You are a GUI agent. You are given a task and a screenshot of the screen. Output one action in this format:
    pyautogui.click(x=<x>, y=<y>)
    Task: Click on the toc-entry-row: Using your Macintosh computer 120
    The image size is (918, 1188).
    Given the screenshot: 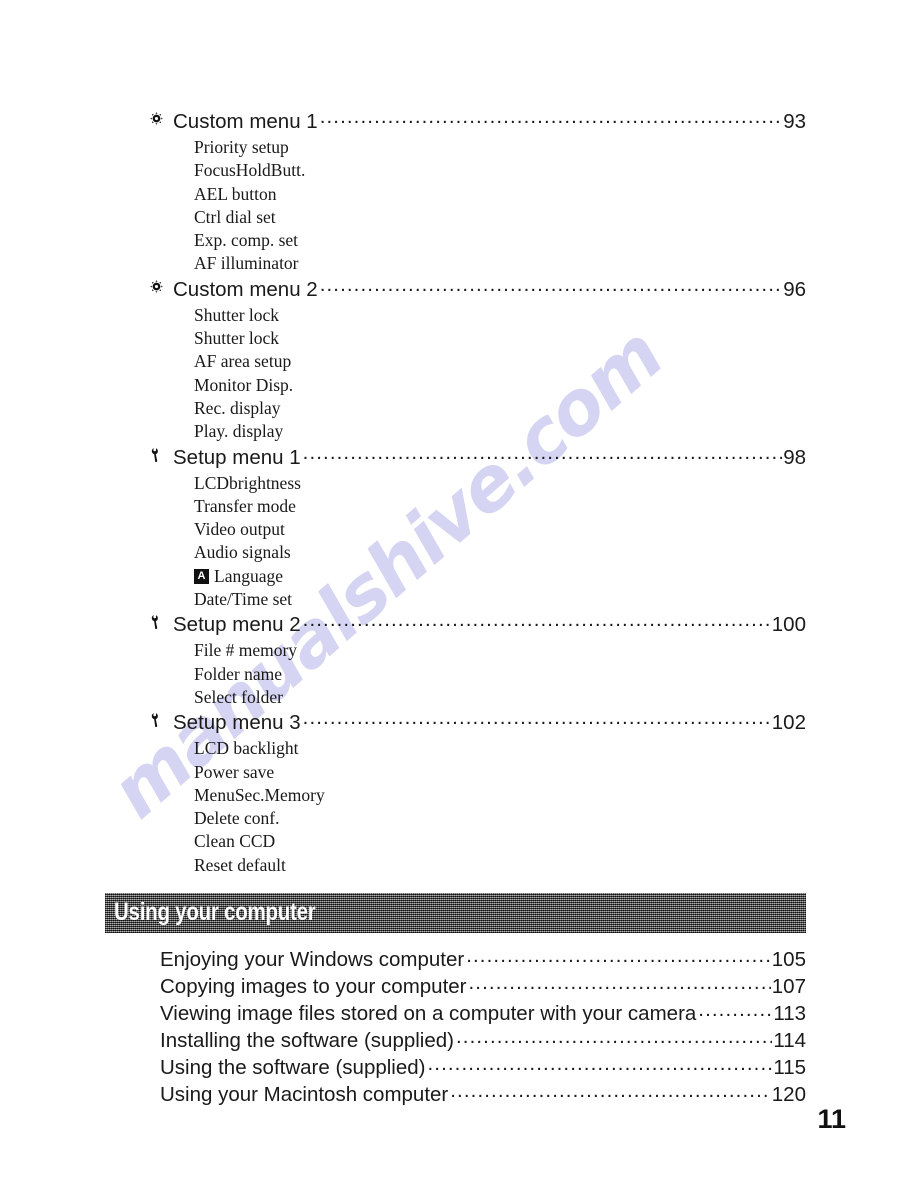 What is the action you would take?
    pyautogui.click(x=483, y=1094)
    